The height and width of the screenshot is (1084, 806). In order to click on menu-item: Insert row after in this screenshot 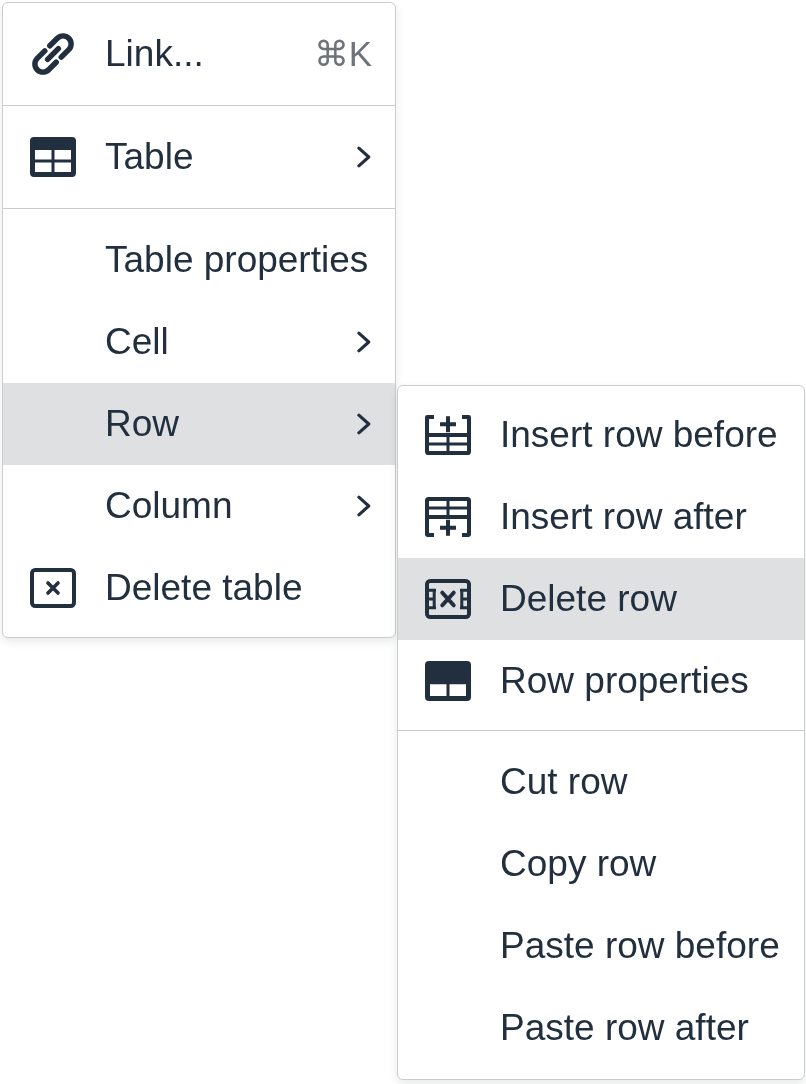, I will do `click(601, 517)`.